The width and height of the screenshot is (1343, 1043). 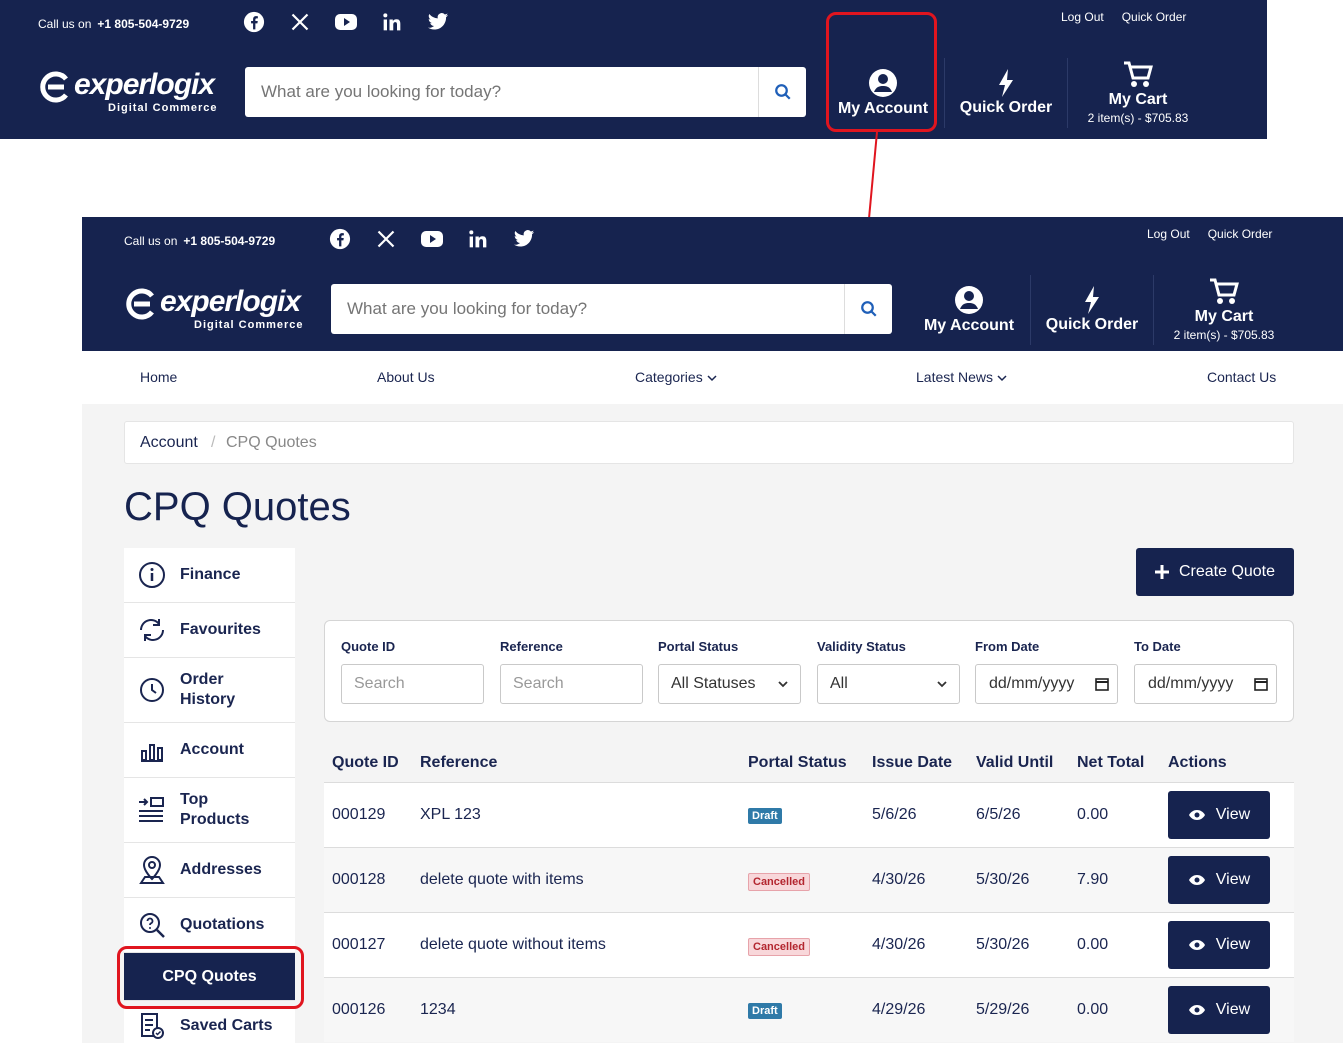 I want to click on to-date-input: dd/mm/yyyy, so click(x=1205, y=684).